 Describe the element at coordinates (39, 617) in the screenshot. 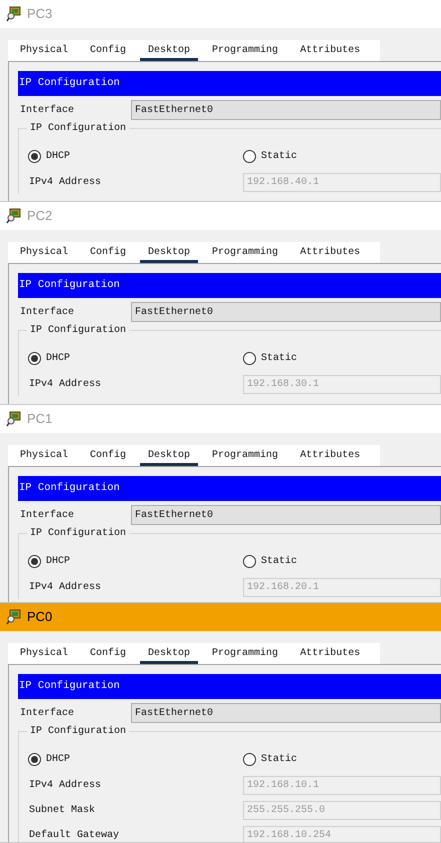

I see `window-title: PC0` at that location.